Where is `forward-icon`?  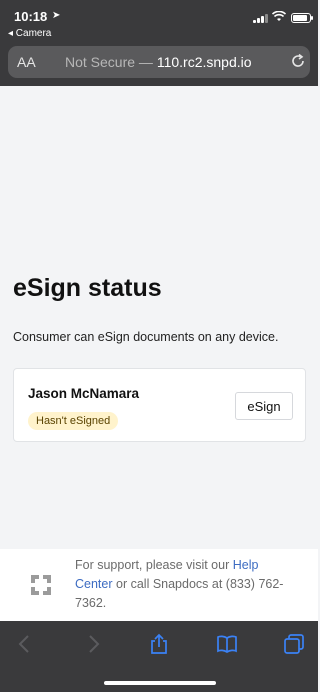 forward-icon is located at coordinates (93, 644).